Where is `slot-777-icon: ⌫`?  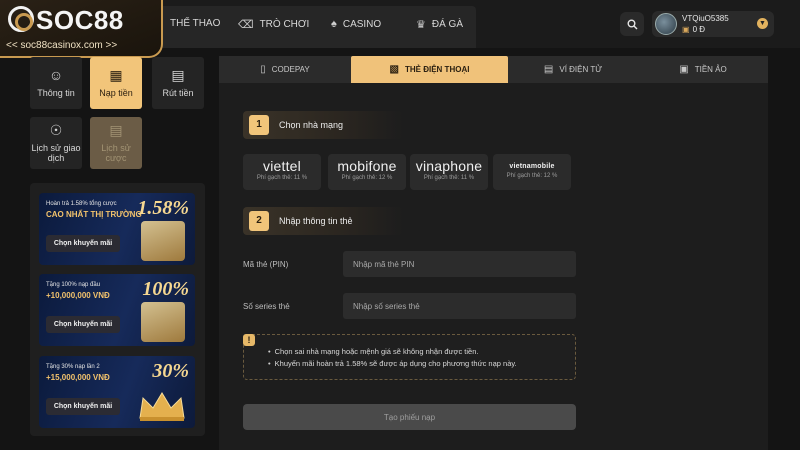 slot-777-icon: ⌫ is located at coordinates (246, 25).